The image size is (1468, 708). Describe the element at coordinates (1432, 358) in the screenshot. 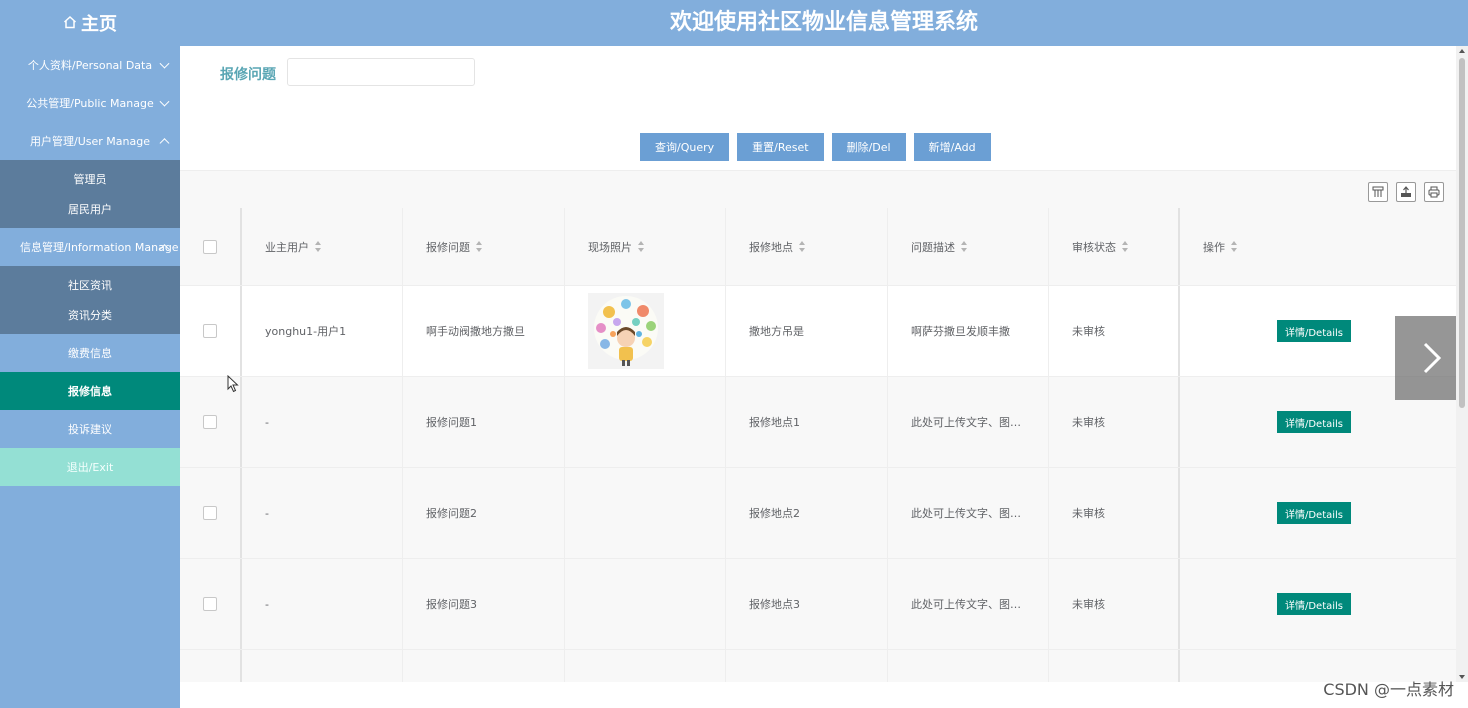

I see `chevron-right-icon` at that location.